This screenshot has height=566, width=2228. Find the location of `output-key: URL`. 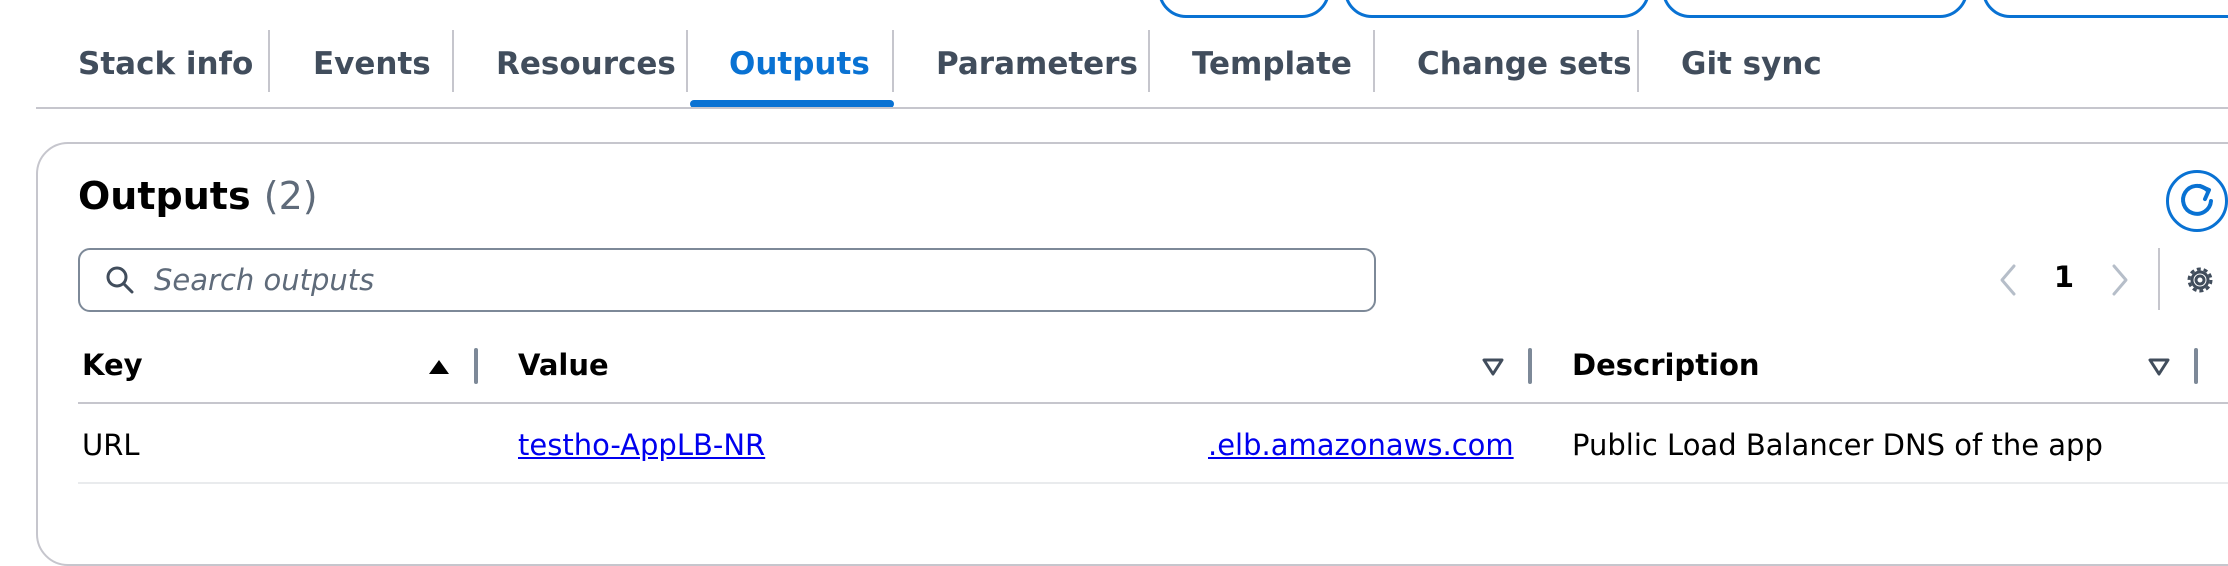

output-key: URL is located at coordinates (111, 445).